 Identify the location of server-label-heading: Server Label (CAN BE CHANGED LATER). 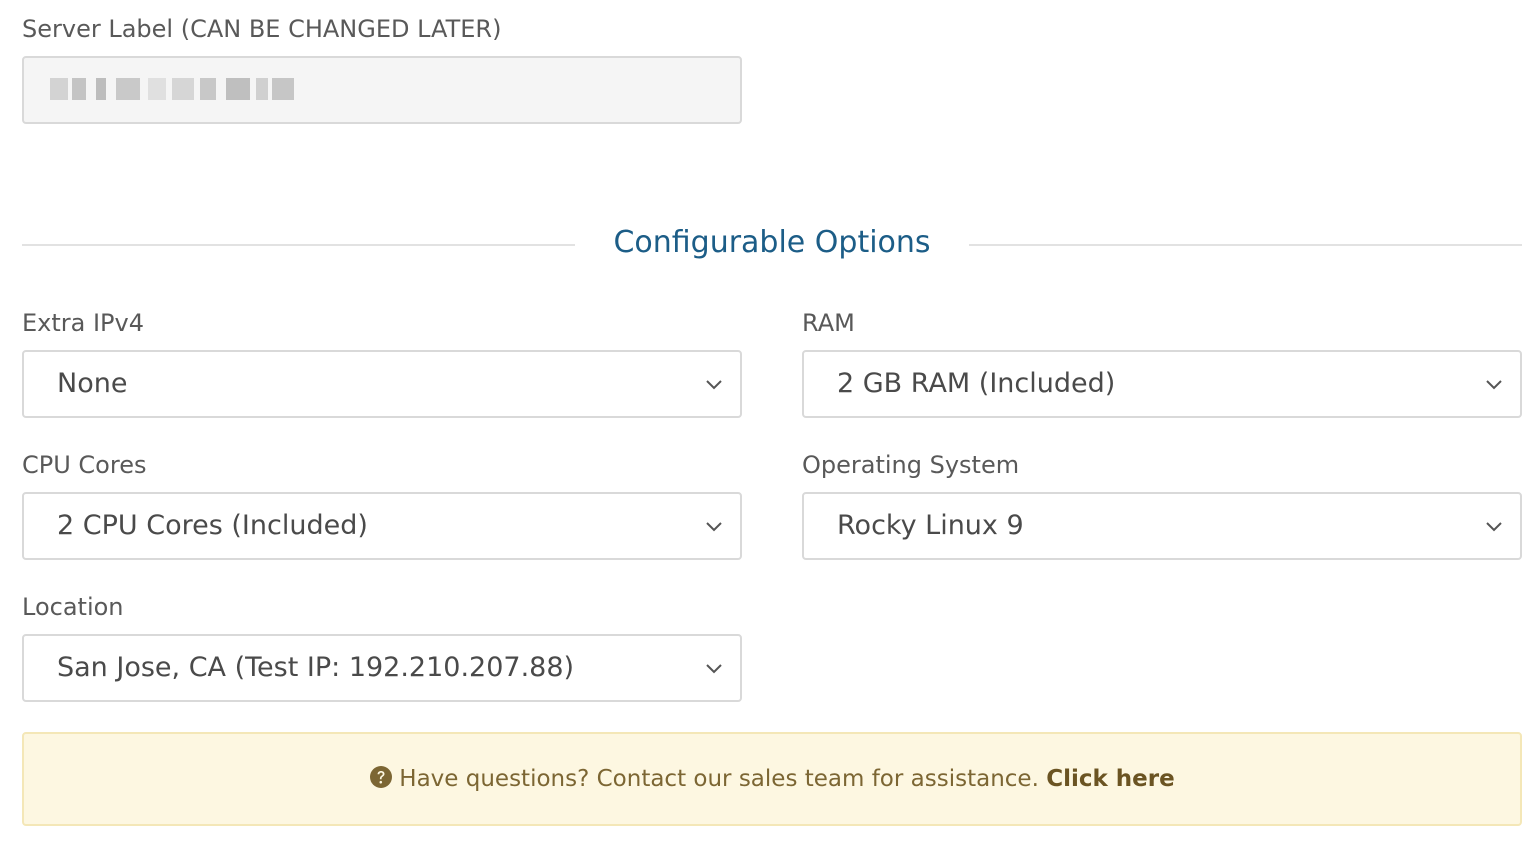
(262, 29).